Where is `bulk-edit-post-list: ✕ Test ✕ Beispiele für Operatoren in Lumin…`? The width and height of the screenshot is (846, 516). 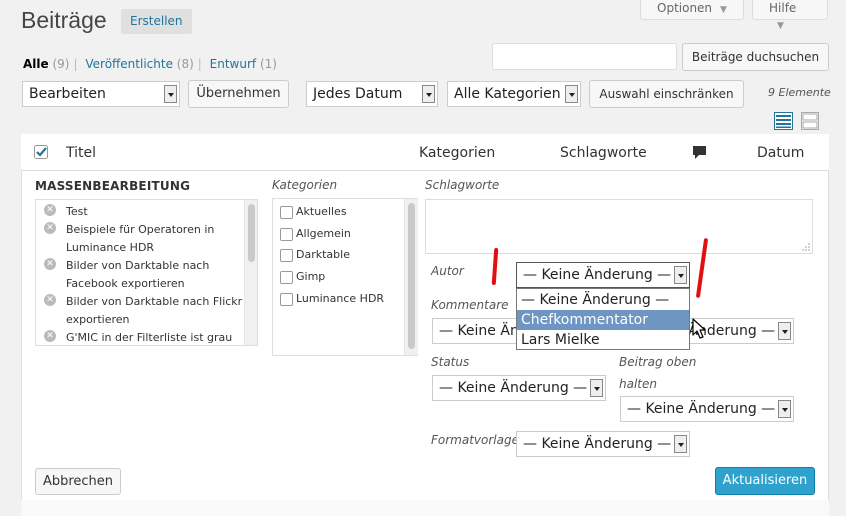 bulk-edit-post-list: ✕ Test ✕ Beispiele für Operatoren in Lumin… is located at coordinates (146, 272).